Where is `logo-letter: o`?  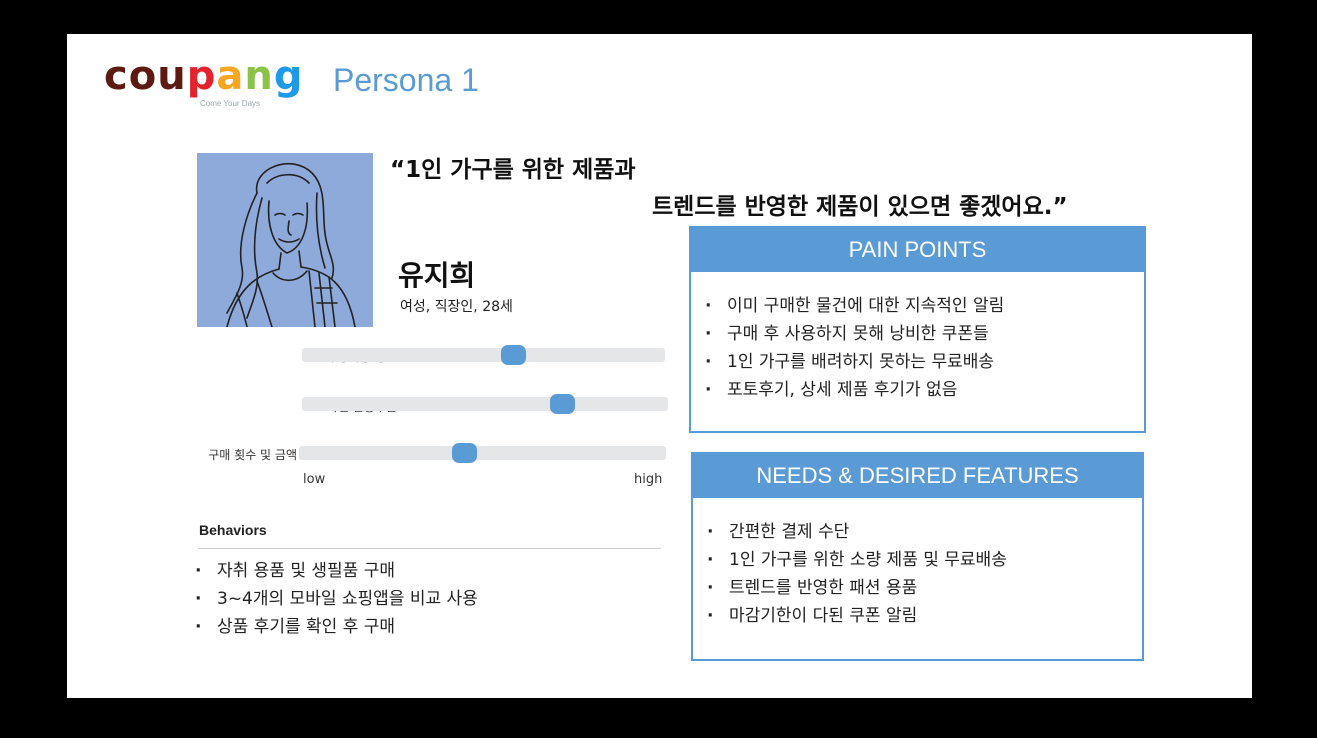 logo-letter: o is located at coordinates (143, 76).